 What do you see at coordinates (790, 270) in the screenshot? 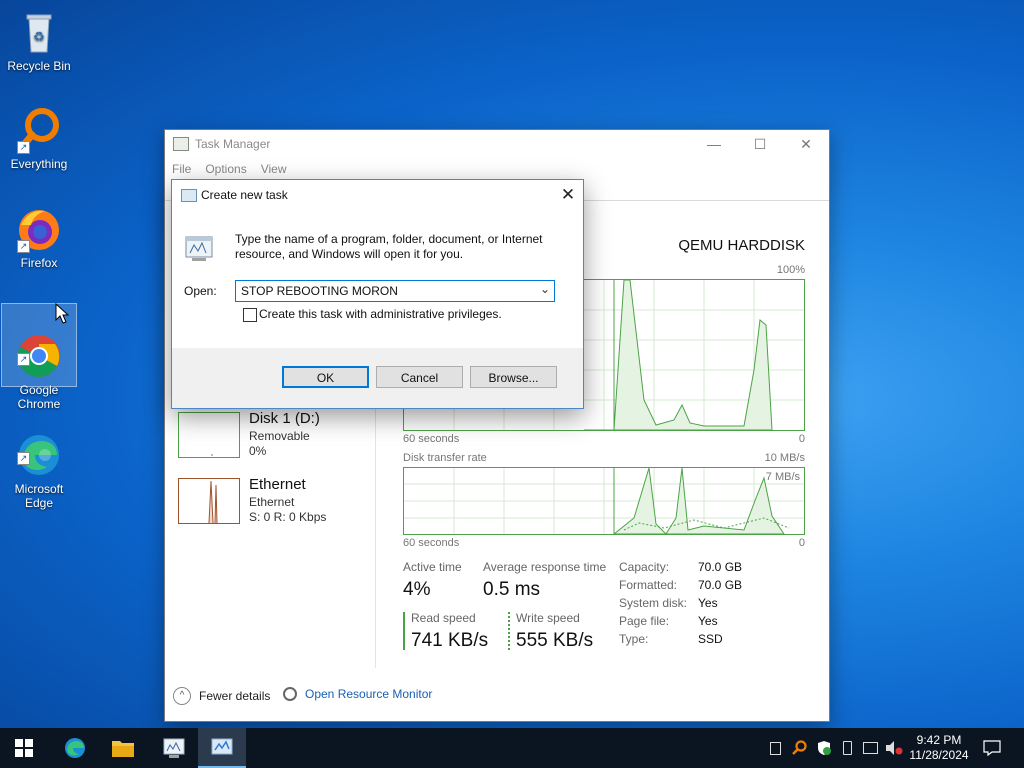
I see `active-graph-max-label: 100%` at bounding box center [790, 270].